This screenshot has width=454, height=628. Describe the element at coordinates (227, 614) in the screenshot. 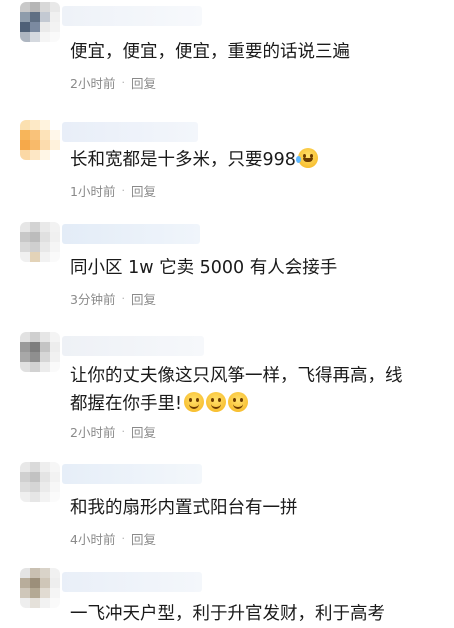

I see `comment-text: 一飞冲天户型，利于升官发财，利于高考` at that location.